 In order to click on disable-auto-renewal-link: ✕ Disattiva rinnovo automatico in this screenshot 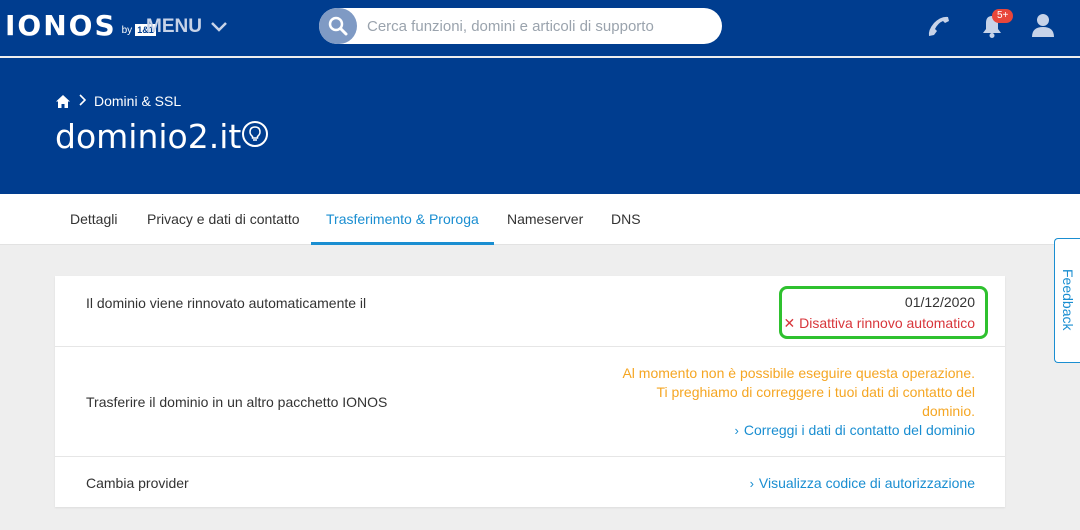, I will do `click(880, 323)`.